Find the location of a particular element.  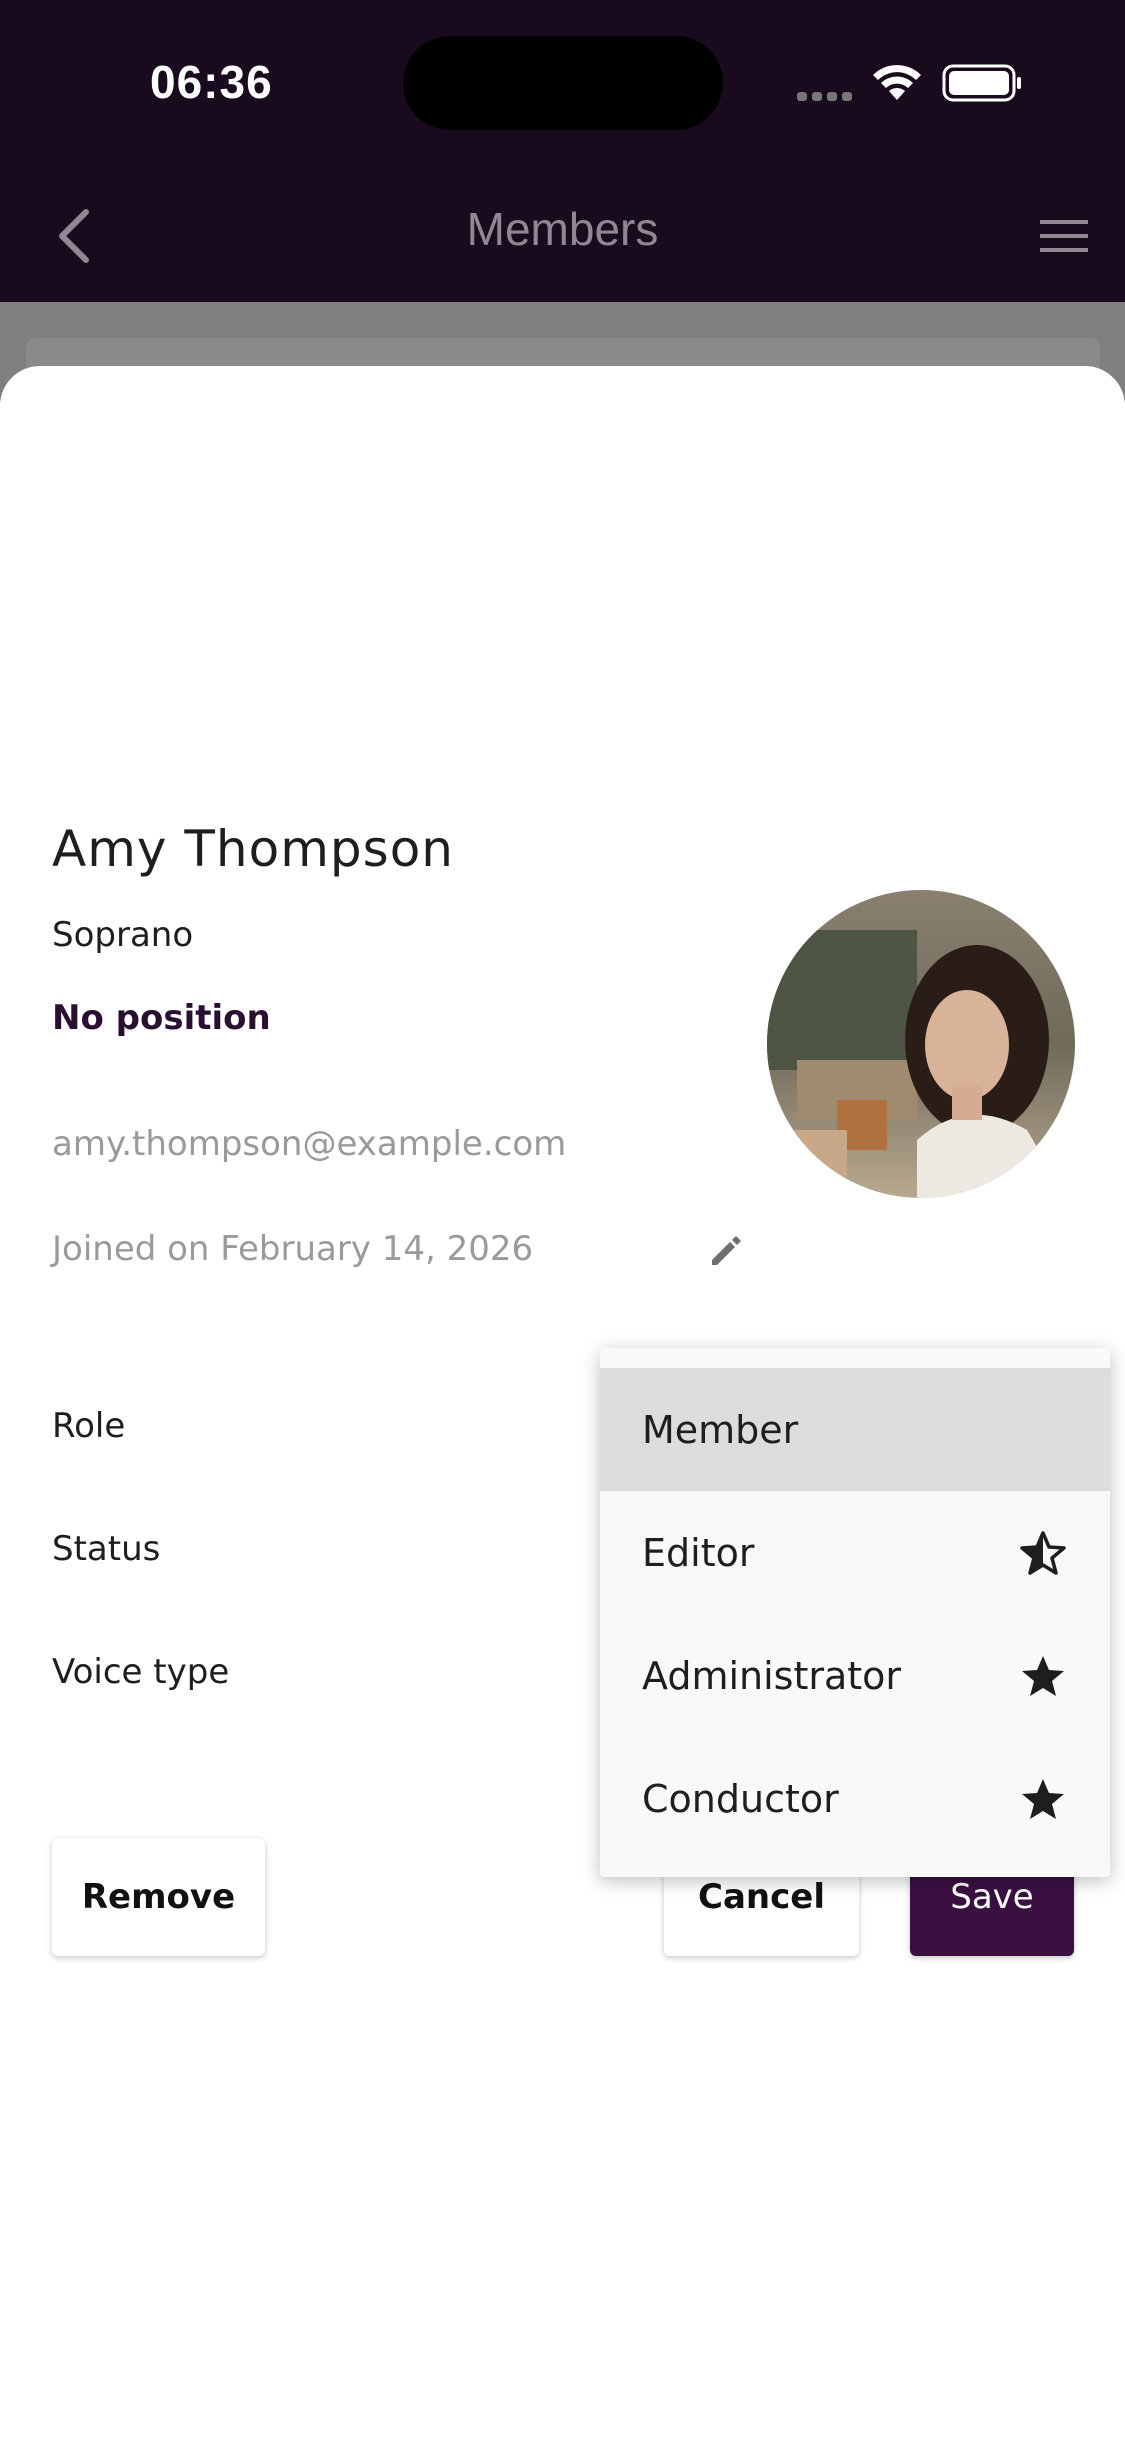

role-option-editor: Editor is located at coordinates (855, 1552).